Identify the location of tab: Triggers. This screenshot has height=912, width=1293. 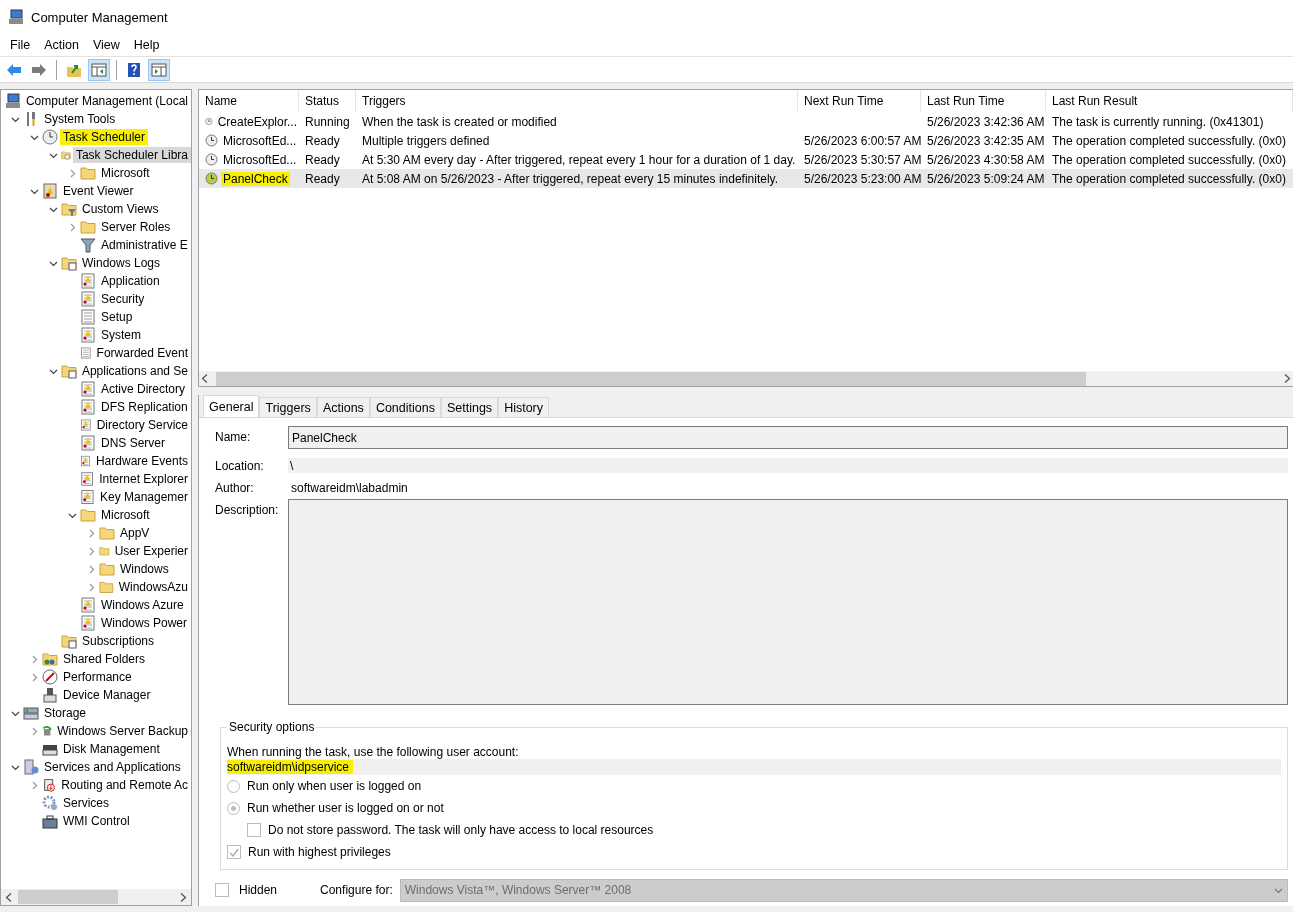
(288, 407).